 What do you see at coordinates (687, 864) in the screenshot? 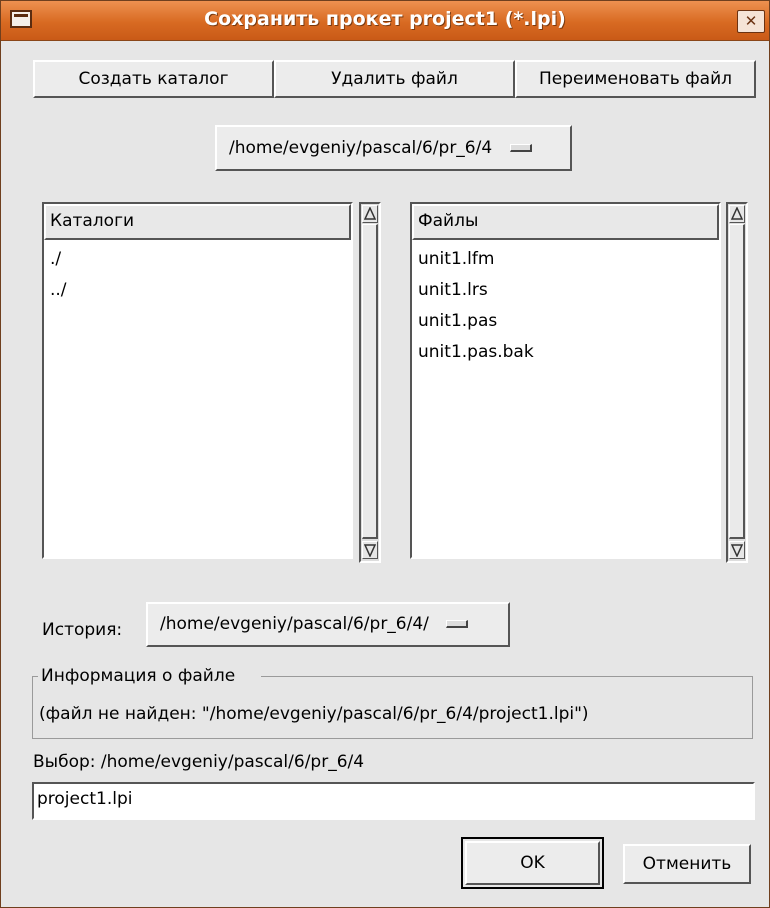
I see `cancel-button: Отменить` at bounding box center [687, 864].